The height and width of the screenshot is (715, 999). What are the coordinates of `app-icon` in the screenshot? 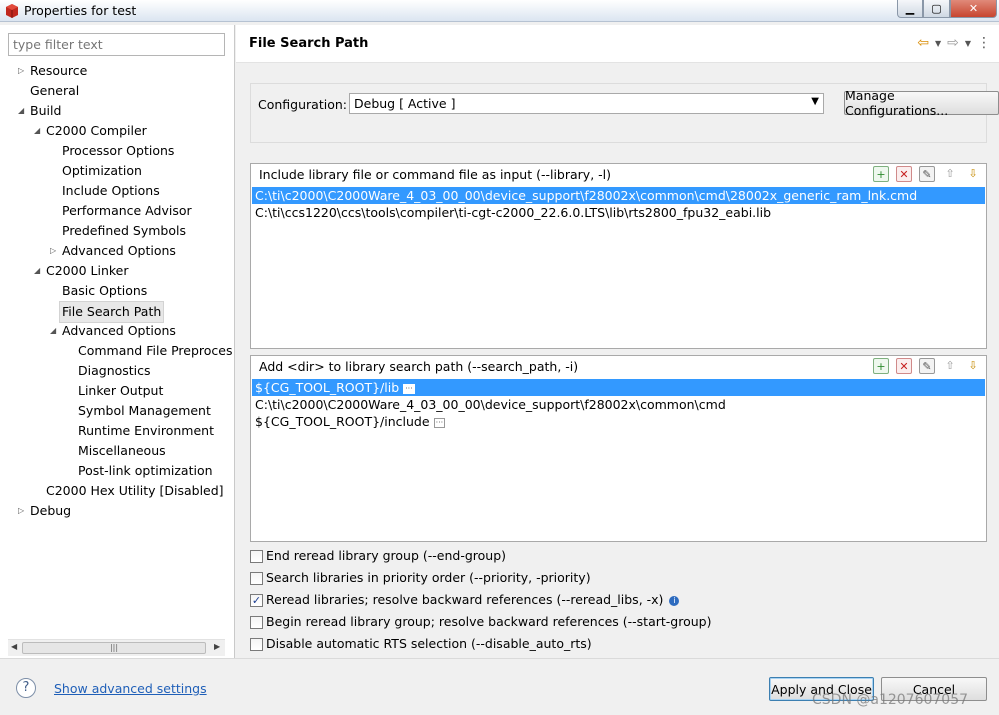 It's located at (12, 11).